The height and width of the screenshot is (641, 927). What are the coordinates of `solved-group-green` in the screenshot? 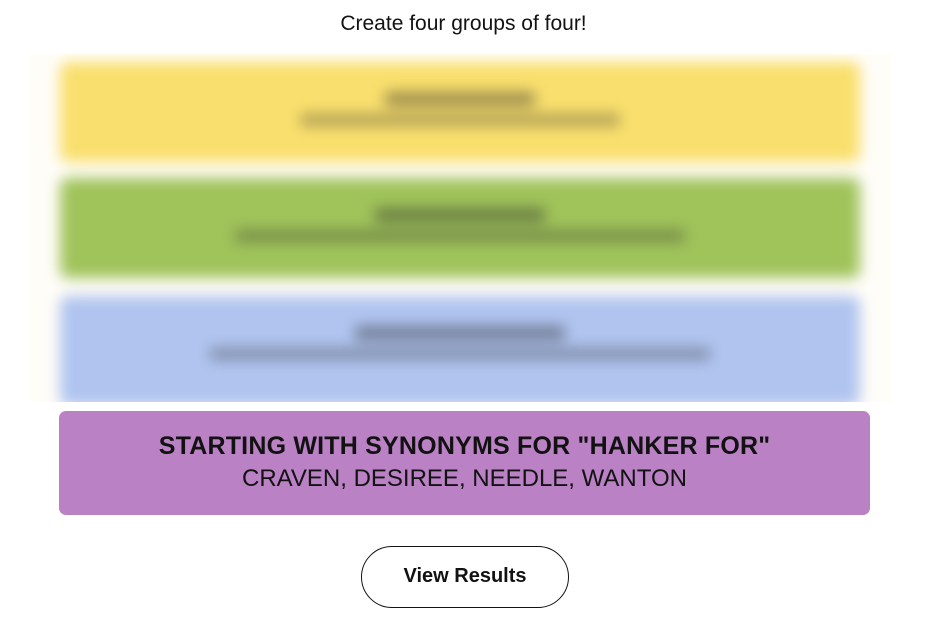 It's located at (460, 228).